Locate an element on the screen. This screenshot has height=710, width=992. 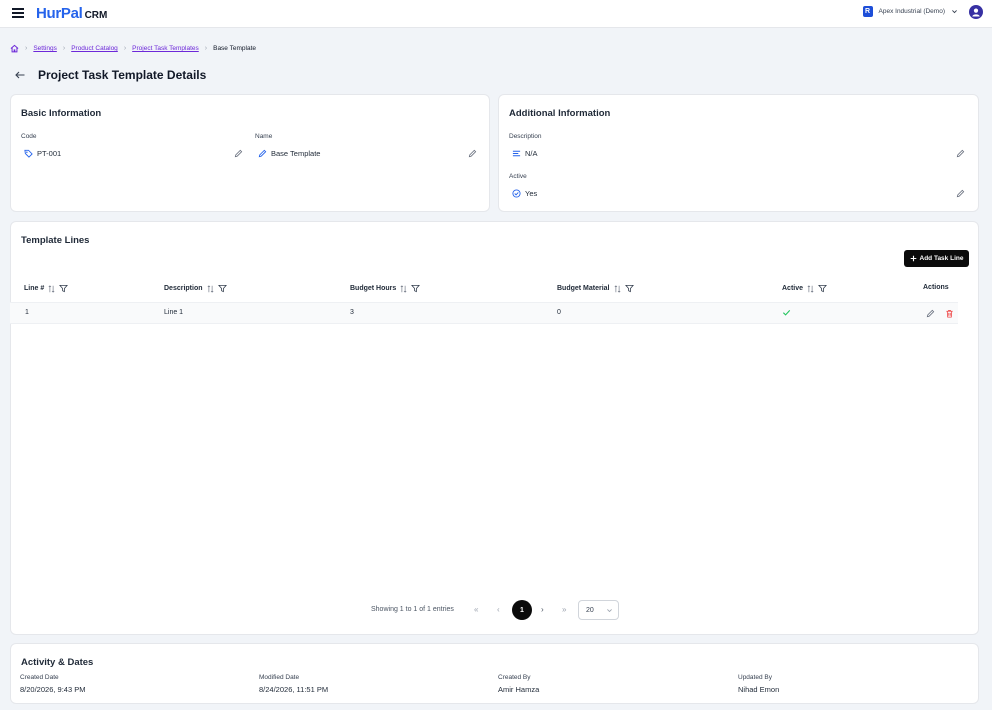
name-value: Base Template is located at coordinates (289, 153).